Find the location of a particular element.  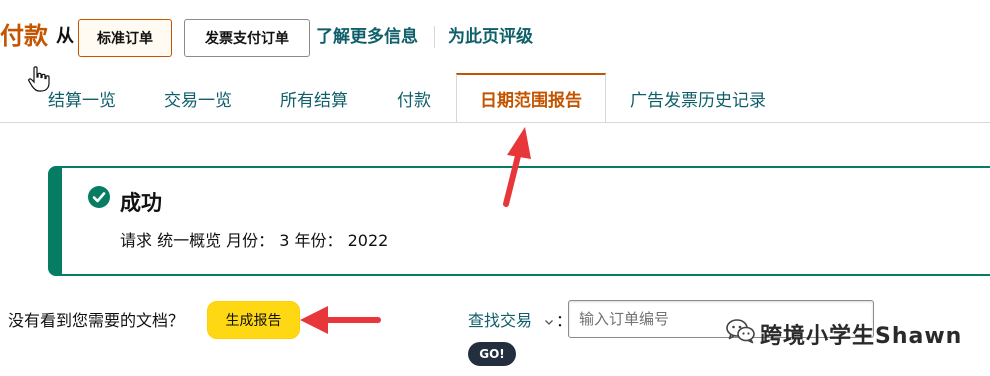

tab-settlement-overview: 结算一览 is located at coordinates (82, 101).